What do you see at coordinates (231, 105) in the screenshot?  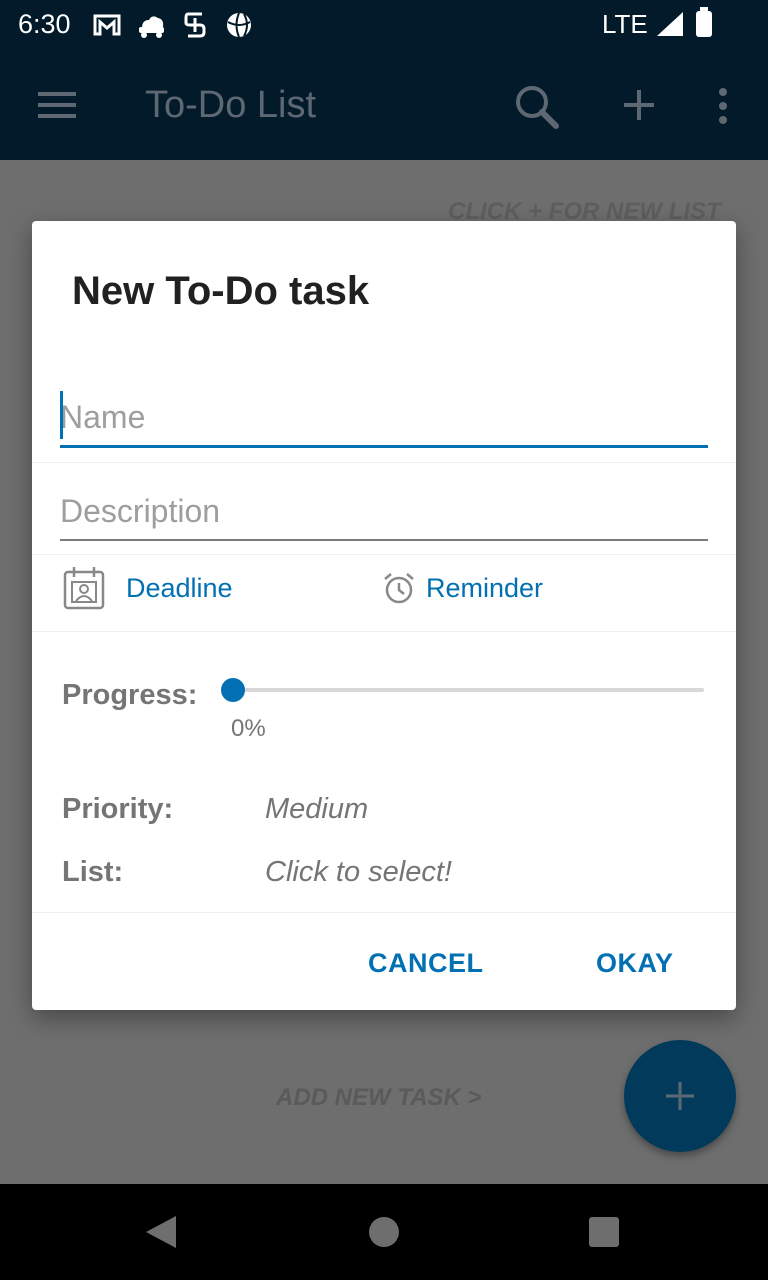 I see `app-title: To-Do List` at bounding box center [231, 105].